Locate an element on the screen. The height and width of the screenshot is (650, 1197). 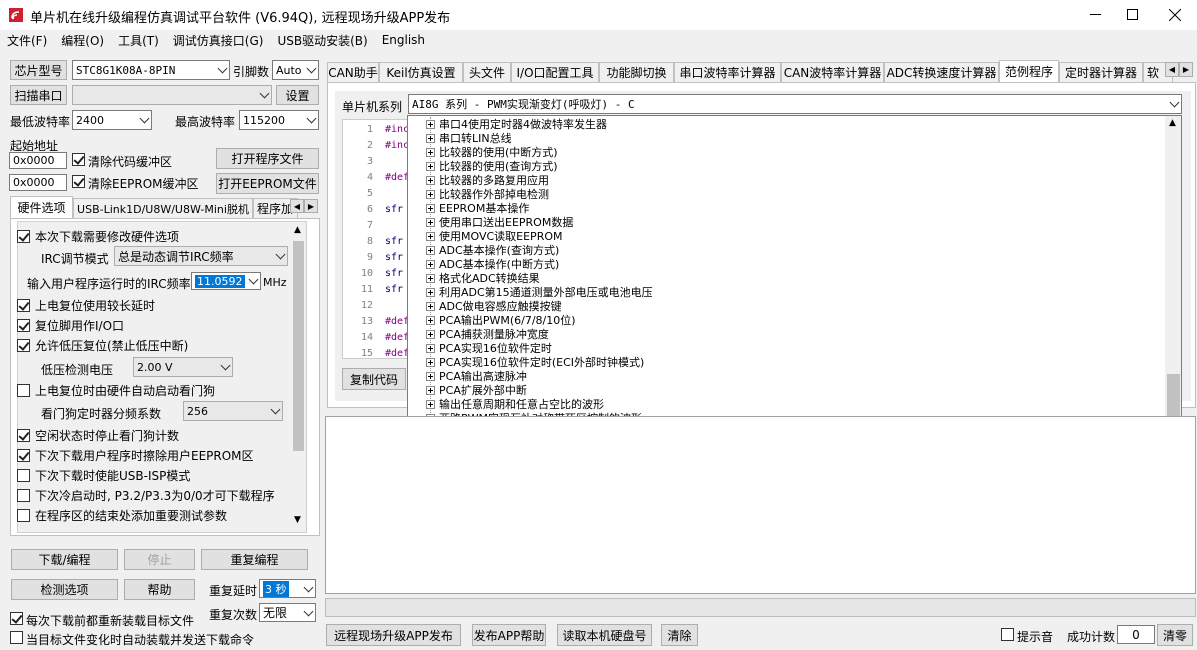
reset-count-button: 清零 is located at coordinates (1175, 635).